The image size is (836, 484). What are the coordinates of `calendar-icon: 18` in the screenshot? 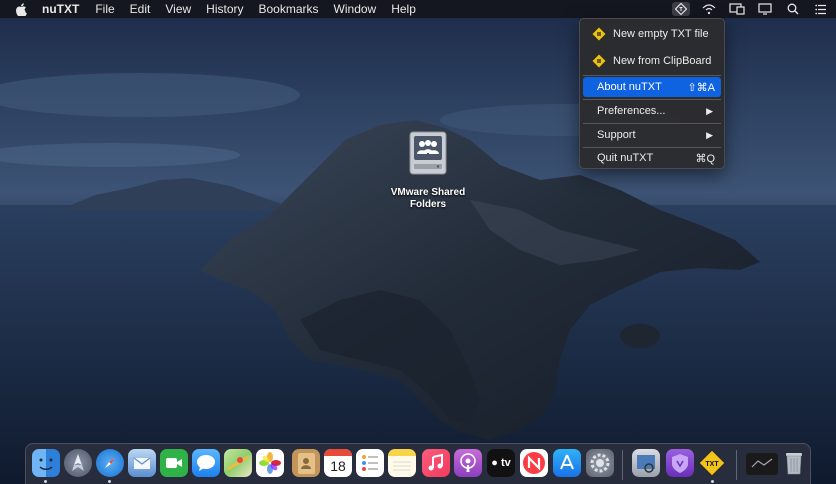 It's located at (338, 463).